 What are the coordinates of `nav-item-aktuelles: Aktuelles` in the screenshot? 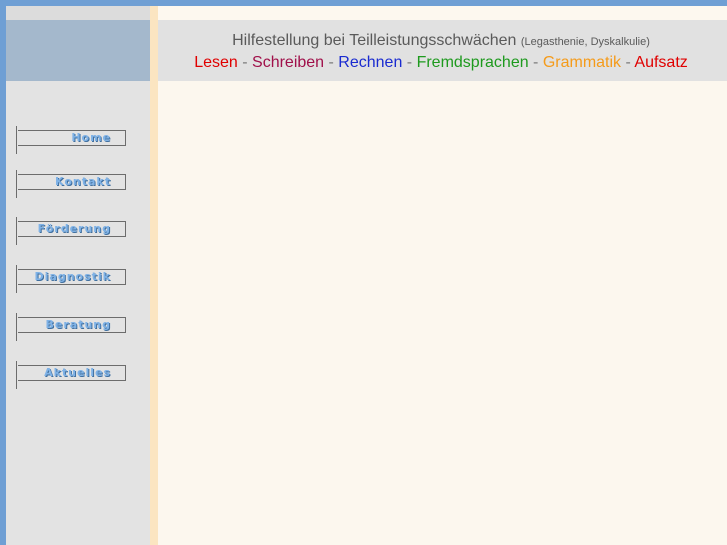 It's located at (67, 375).